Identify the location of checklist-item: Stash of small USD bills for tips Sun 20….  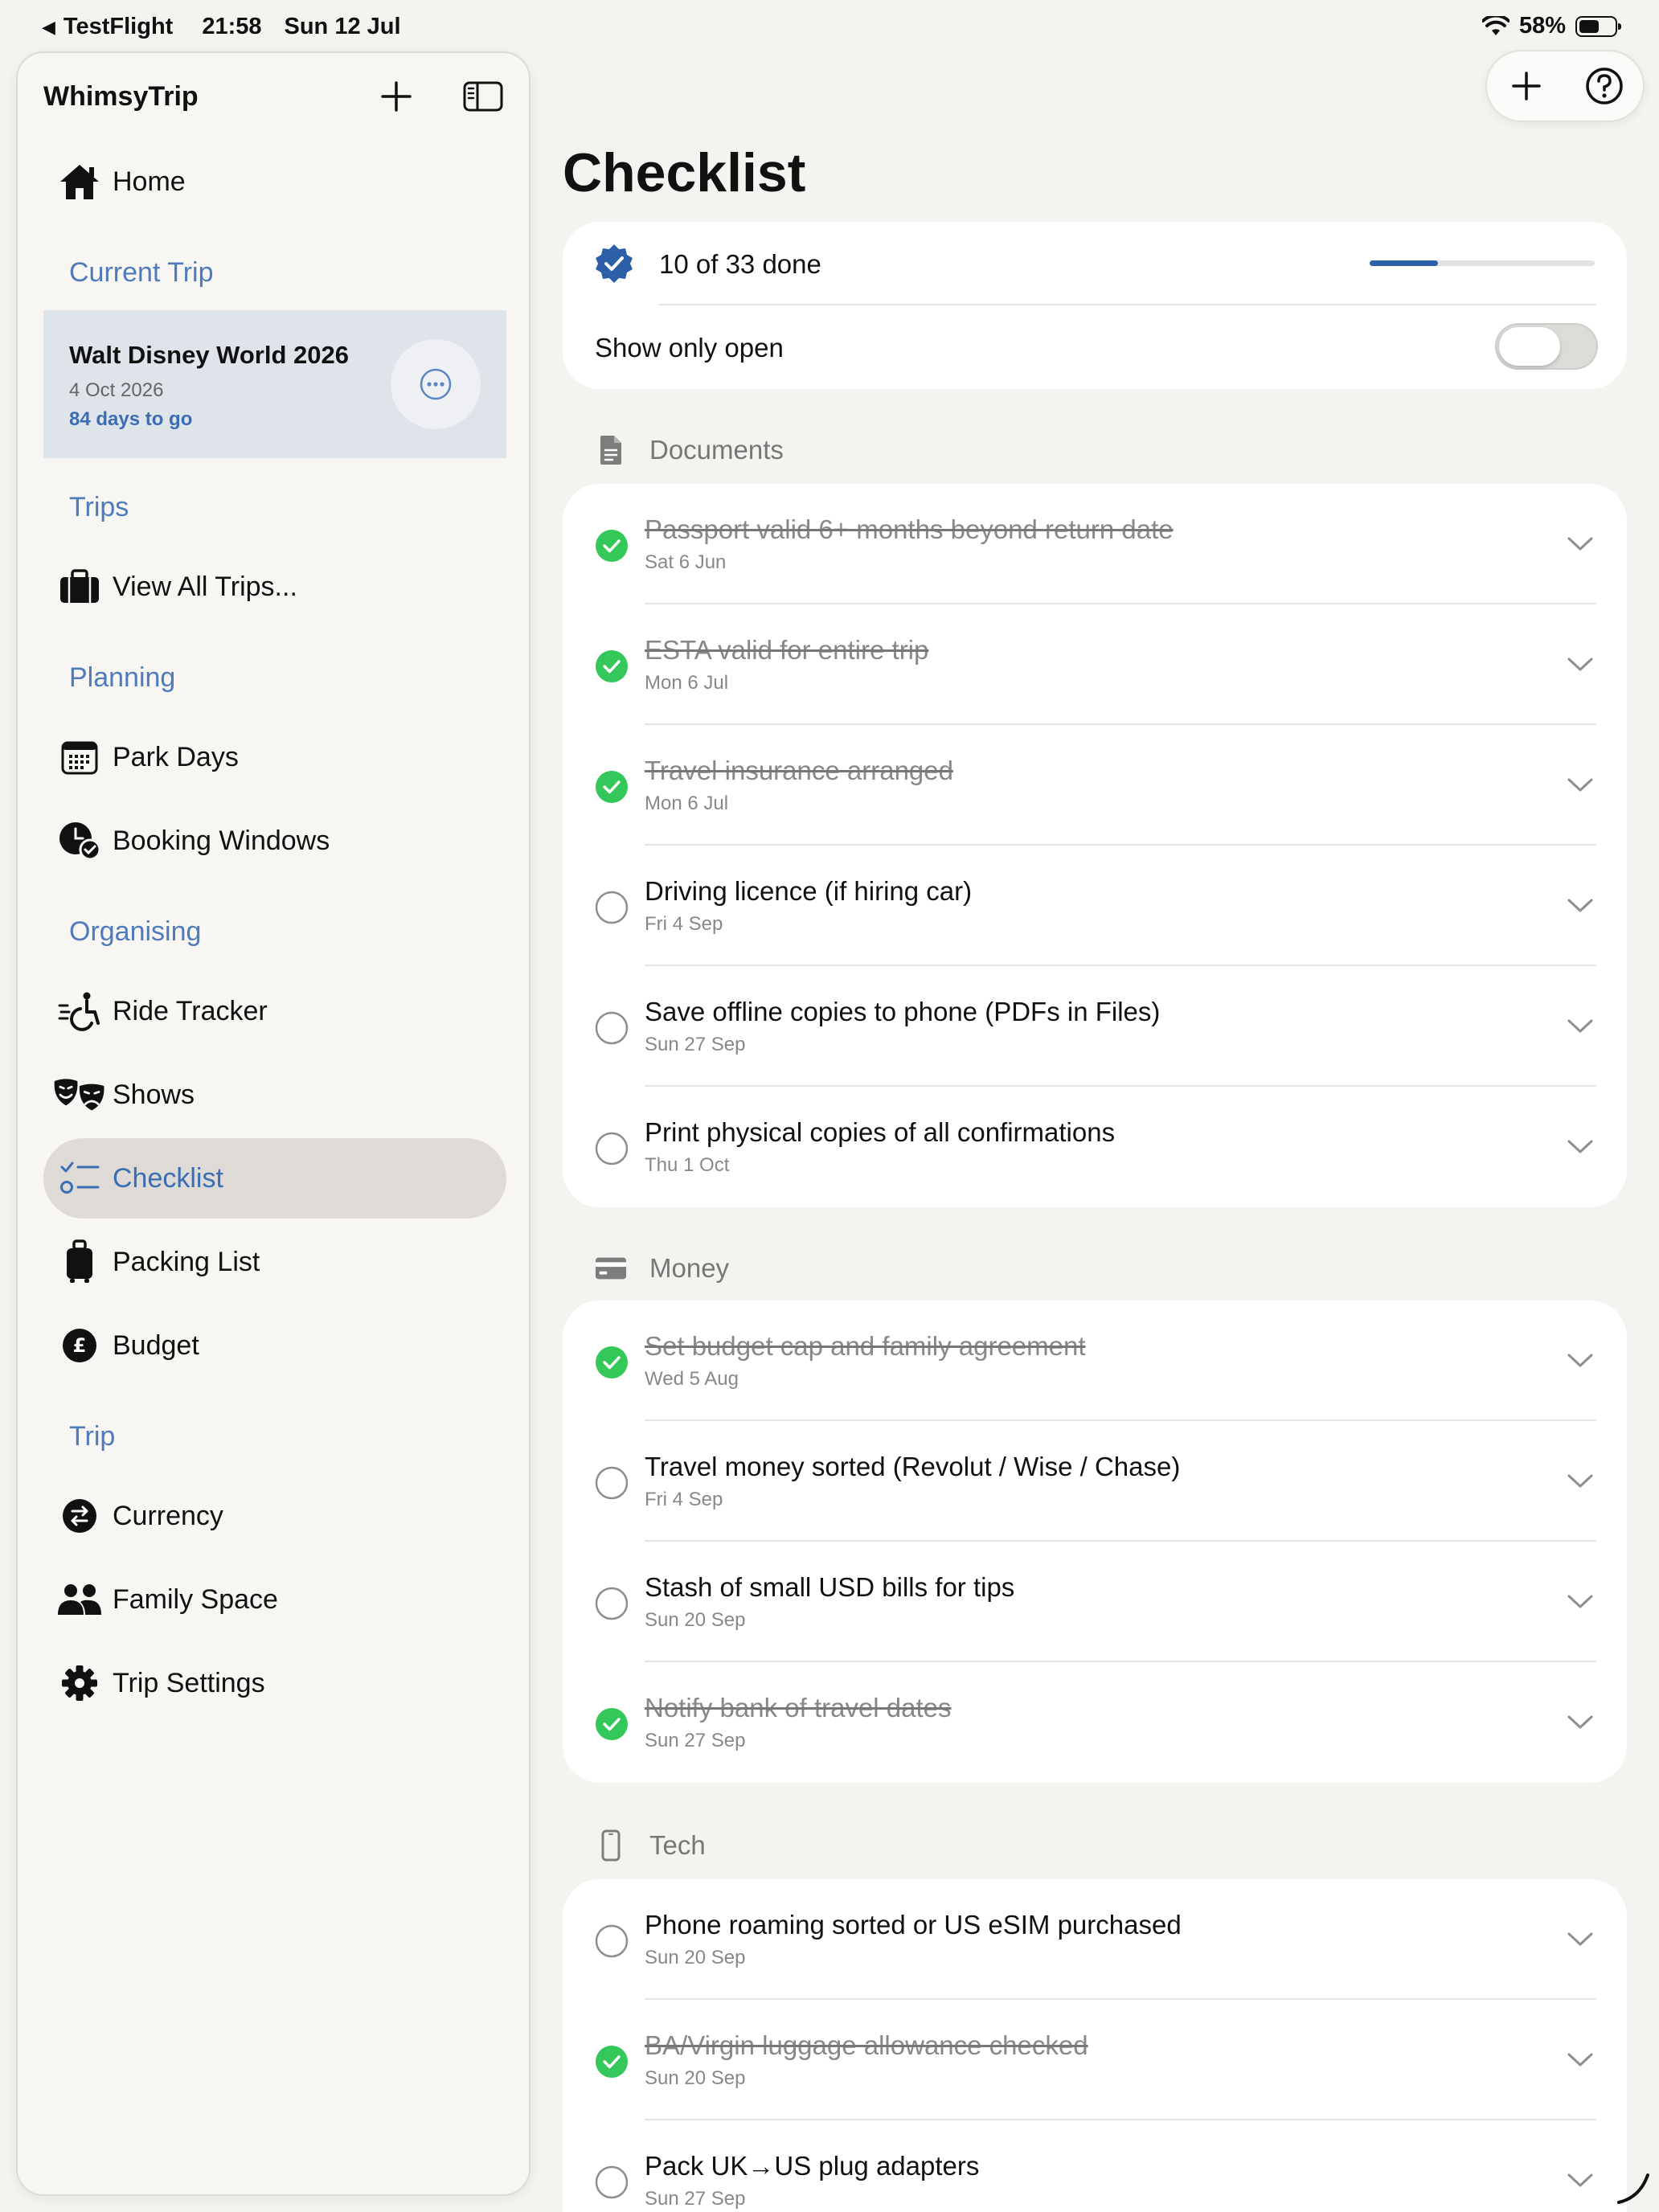
(1095, 1602).